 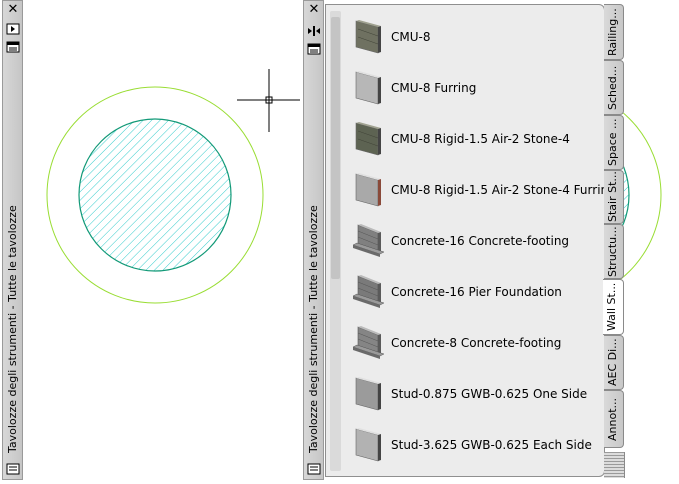 What do you see at coordinates (268, 100) in the screenshot?
I see `crosshair-cursor` at bounding box center [268, 100].